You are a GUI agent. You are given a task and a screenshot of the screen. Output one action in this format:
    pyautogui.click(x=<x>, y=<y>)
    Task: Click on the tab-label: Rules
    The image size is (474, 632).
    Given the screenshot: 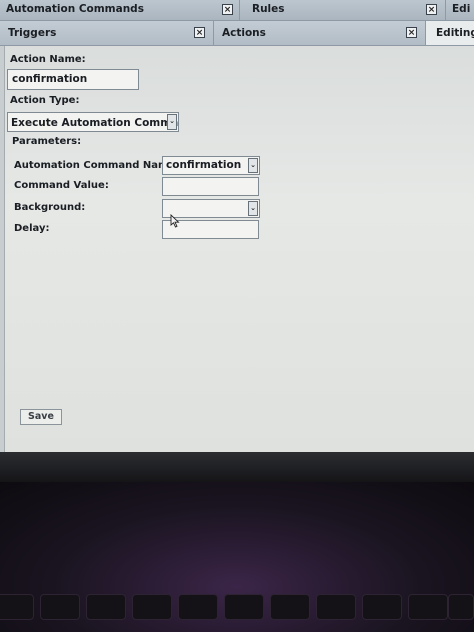 What is the action you would take?
    pyautogui.click(x=268, y=9)
    